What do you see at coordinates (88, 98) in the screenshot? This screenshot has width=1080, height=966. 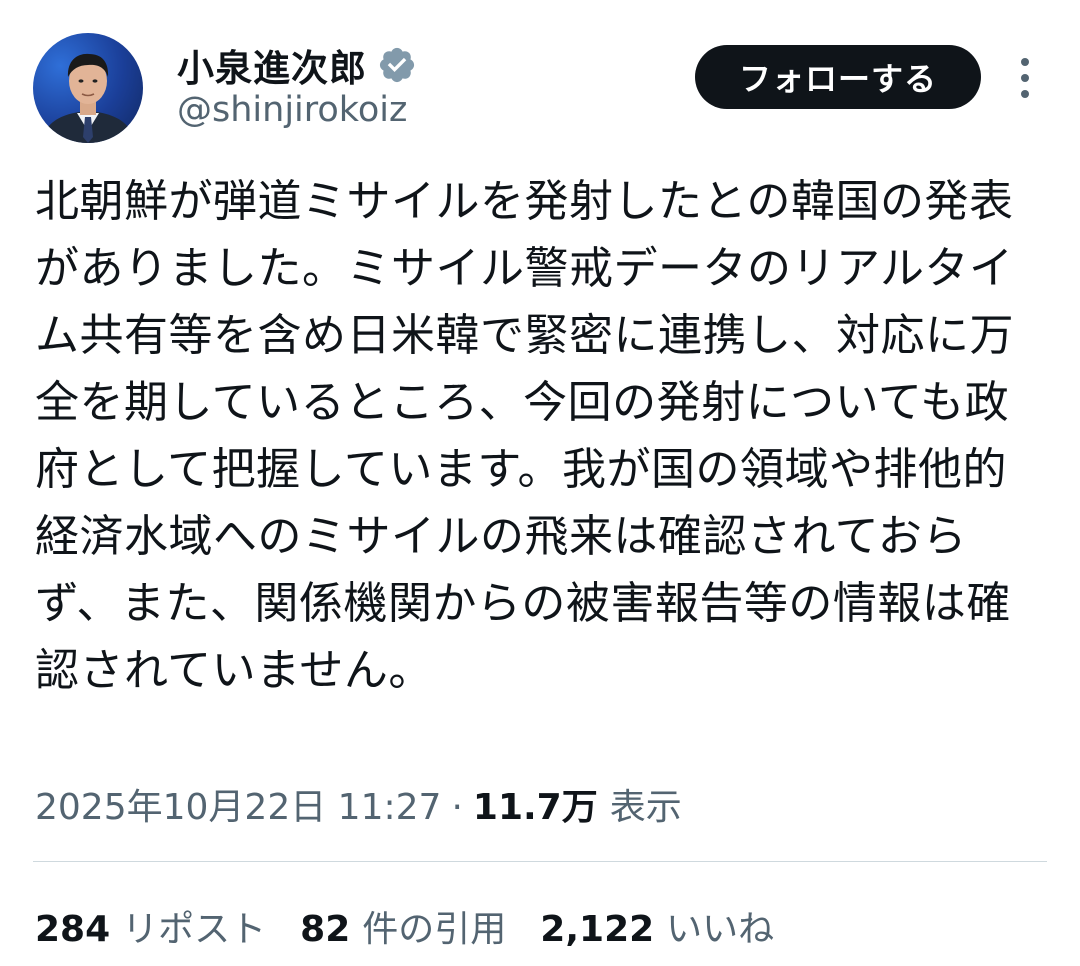 I see `profile-photo` at bounding box center [88, 98].